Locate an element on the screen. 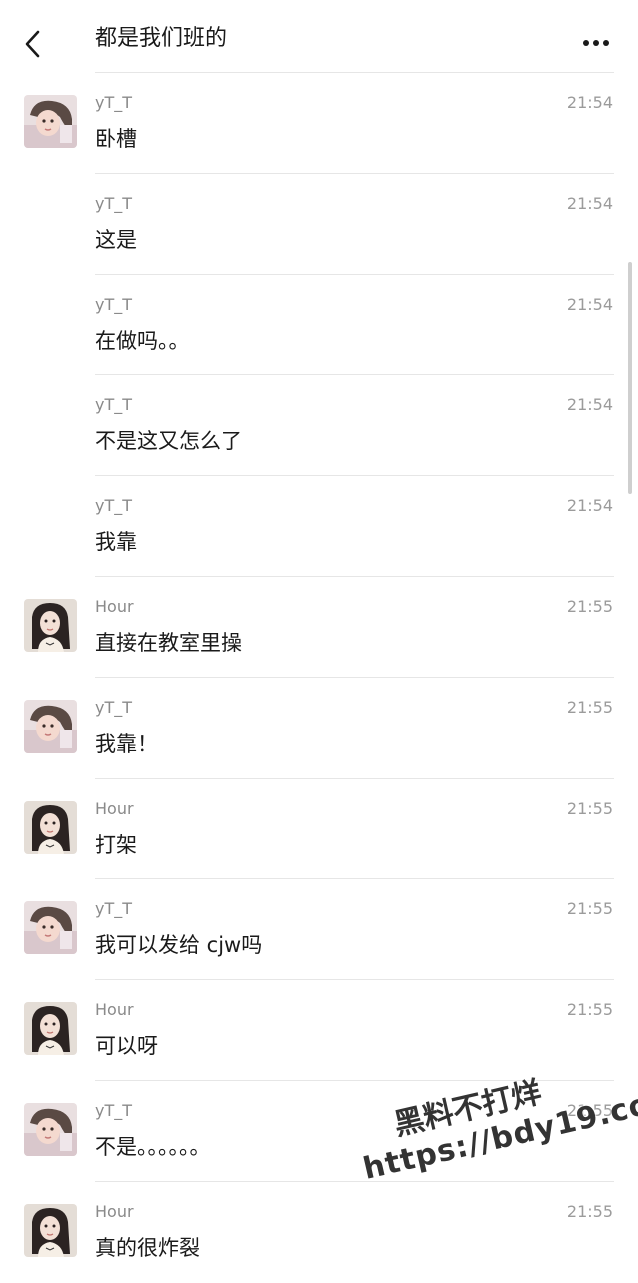  message-text: 卧槽 is located at coordinates (116, 139).